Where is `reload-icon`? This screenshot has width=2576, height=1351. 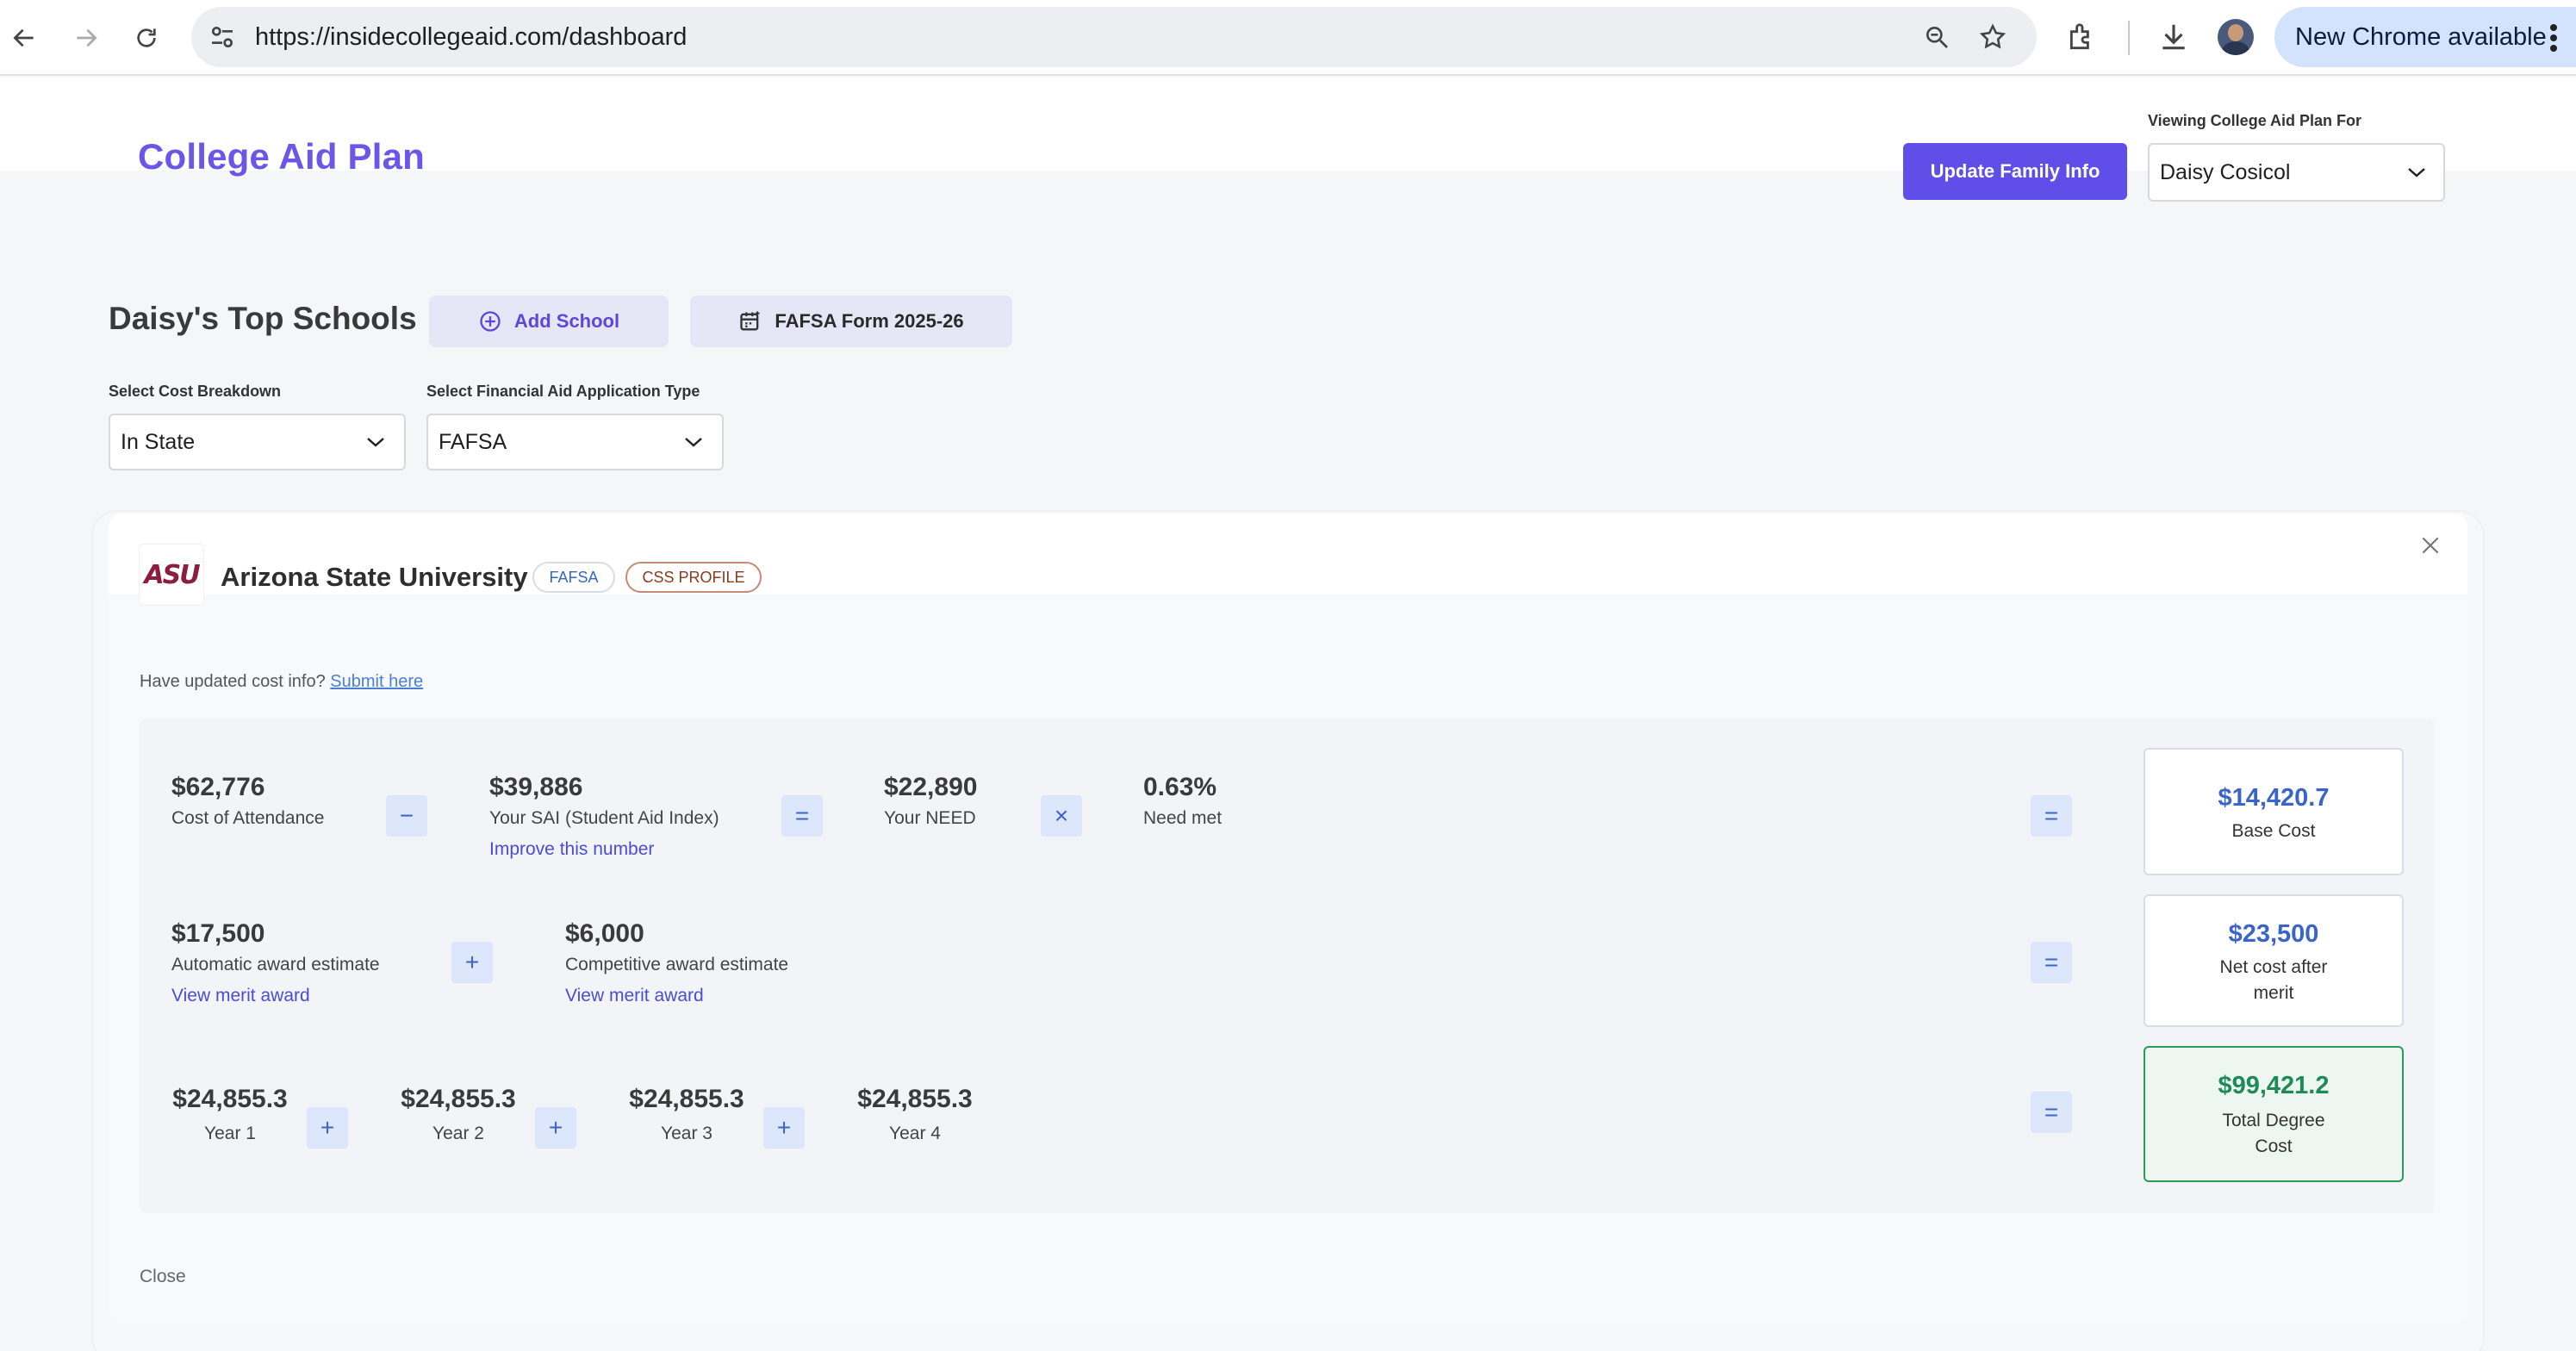
reload-icon is located at coordinates (146, 38).